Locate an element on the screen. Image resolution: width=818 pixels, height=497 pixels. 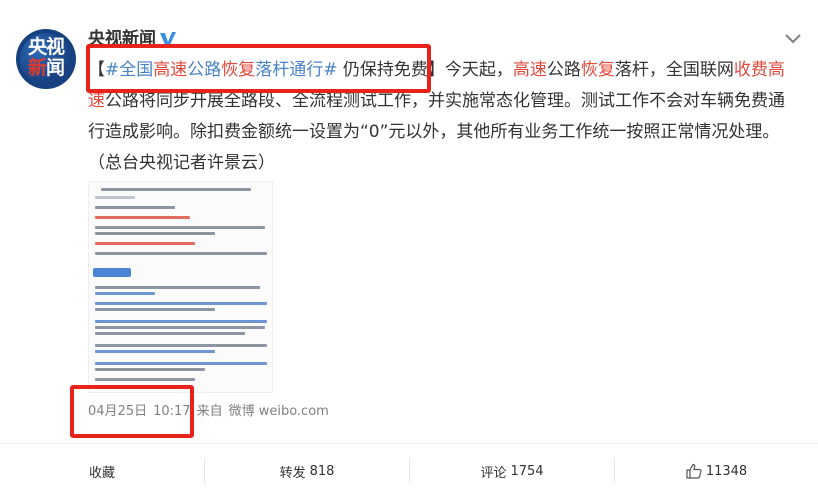
repost-button: 转发 818 is located at coordinates (307, 470).